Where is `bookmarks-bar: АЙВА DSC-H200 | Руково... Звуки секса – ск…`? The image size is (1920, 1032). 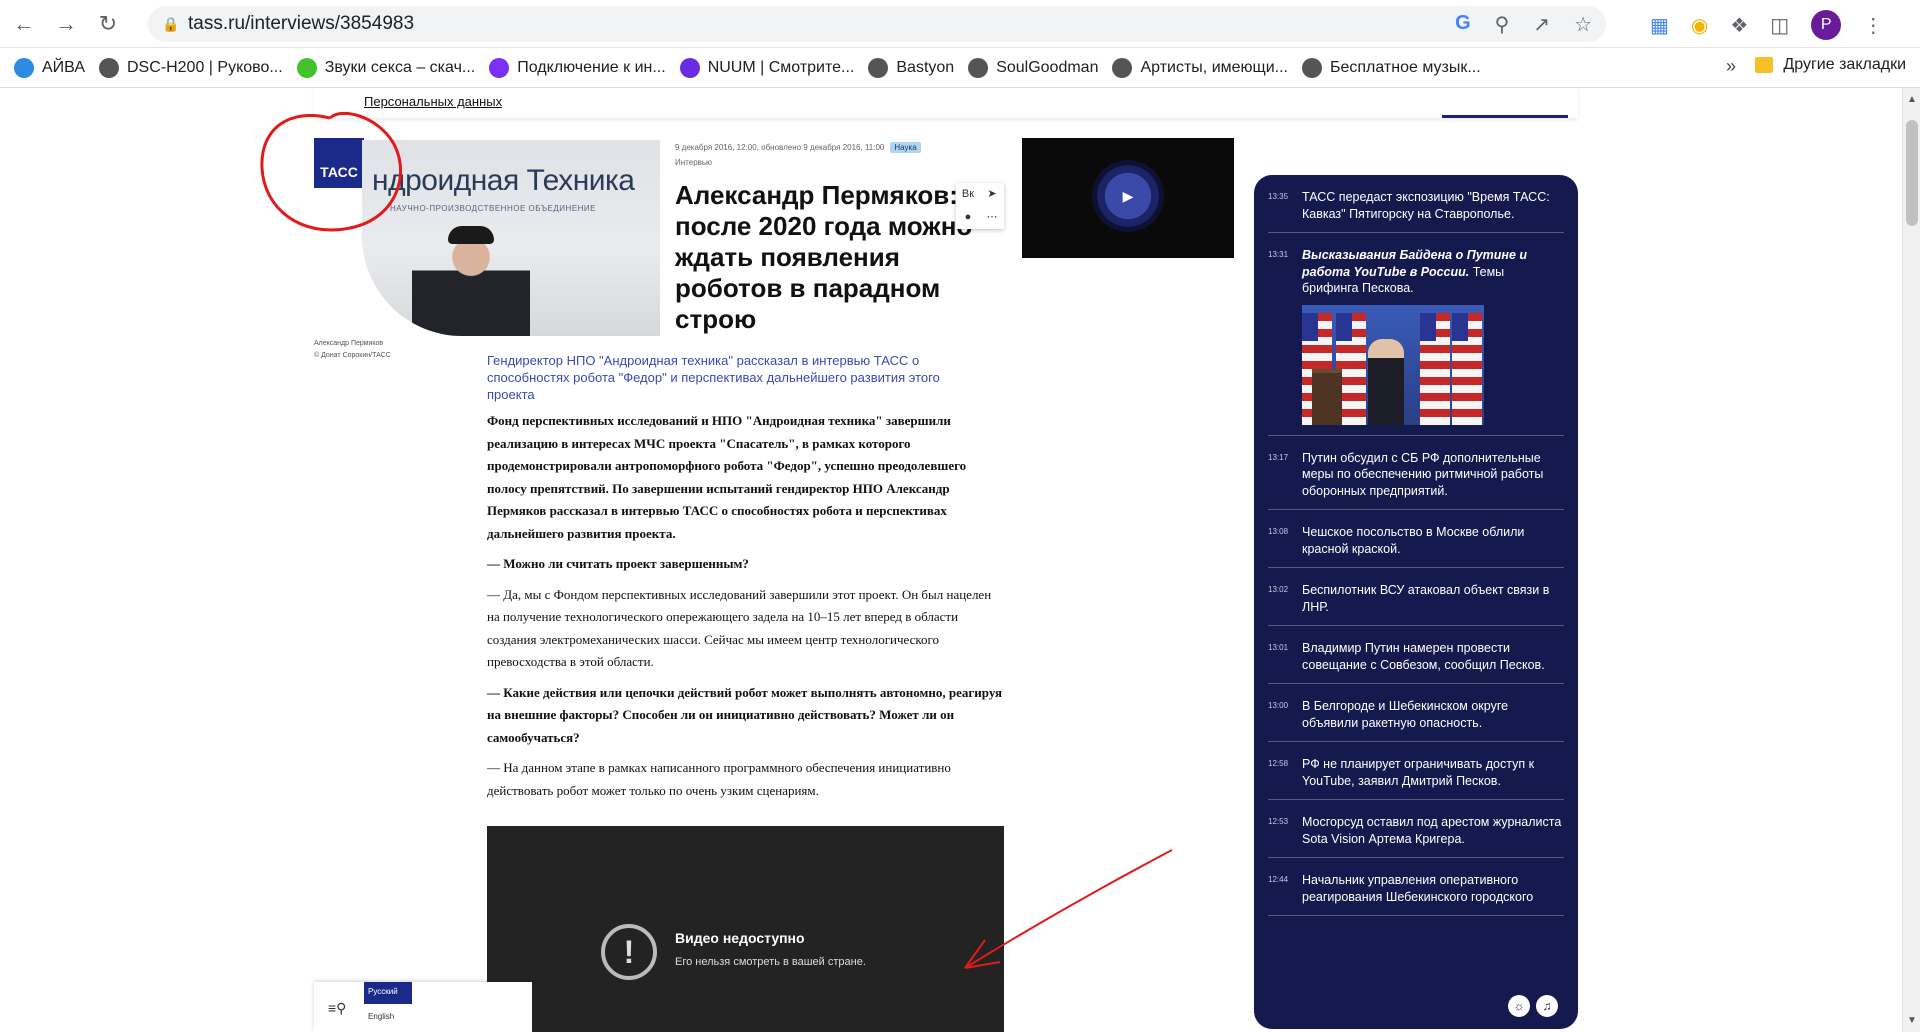
bookmarks-bar: АЙВА DSC-H200 | Руково... Звуки секса – ск… is located at coordinates (960, 68).